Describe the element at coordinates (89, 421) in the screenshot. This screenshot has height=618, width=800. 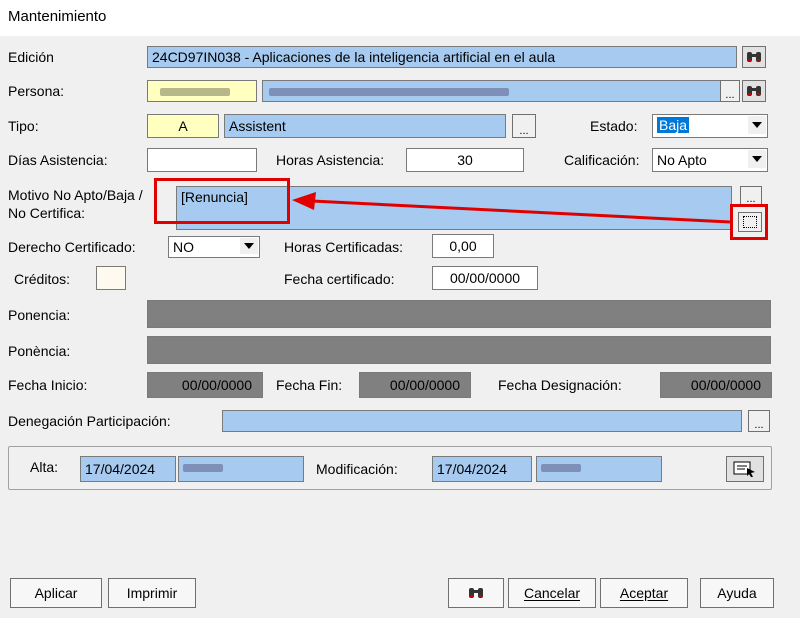
I see `denegacion-label: Denegación Participación:` at that location.